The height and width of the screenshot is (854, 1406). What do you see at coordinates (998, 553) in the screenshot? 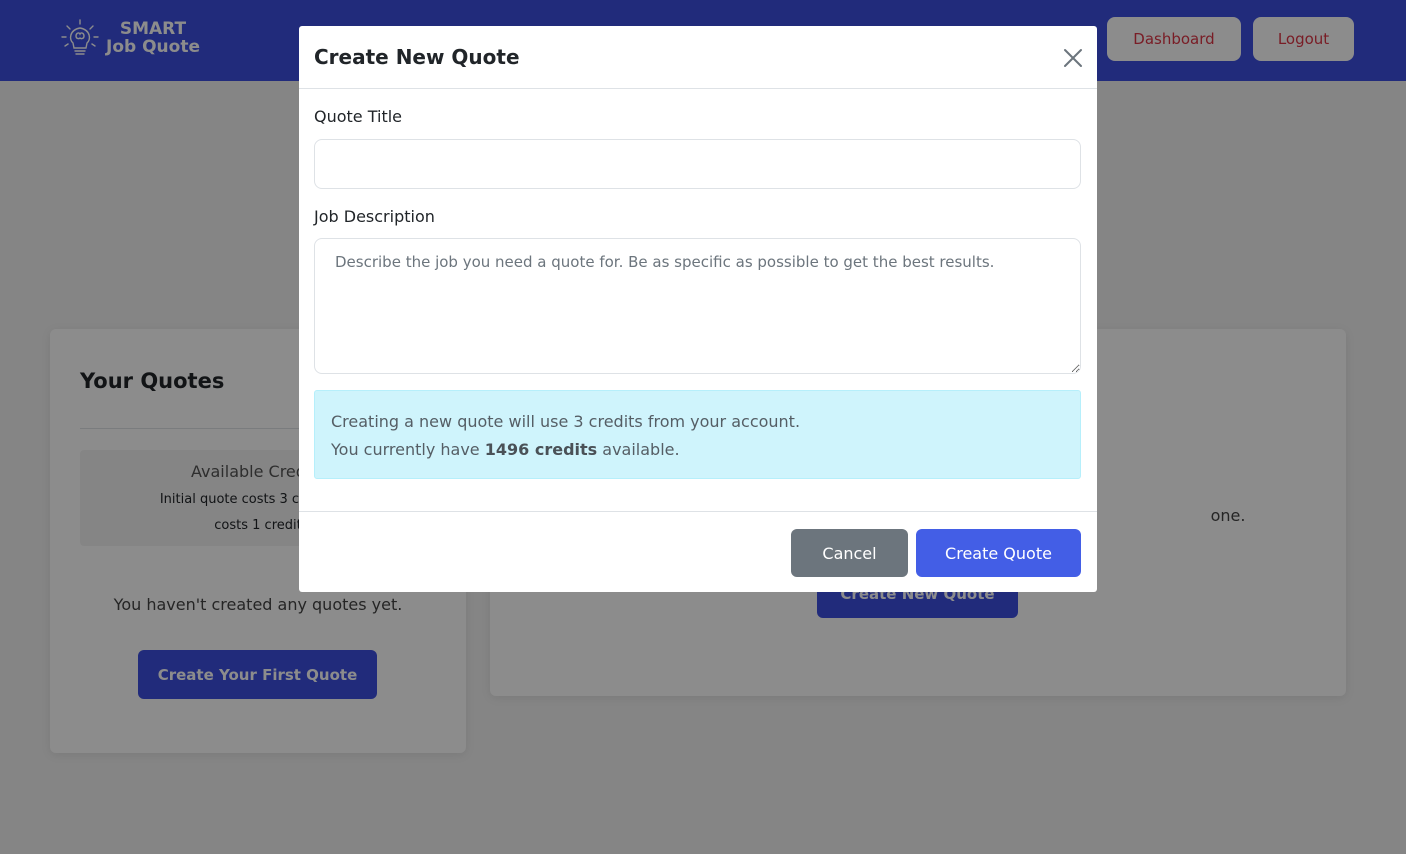
I see `create-quote-button: Create Quote` at bounding box center [998, 553].